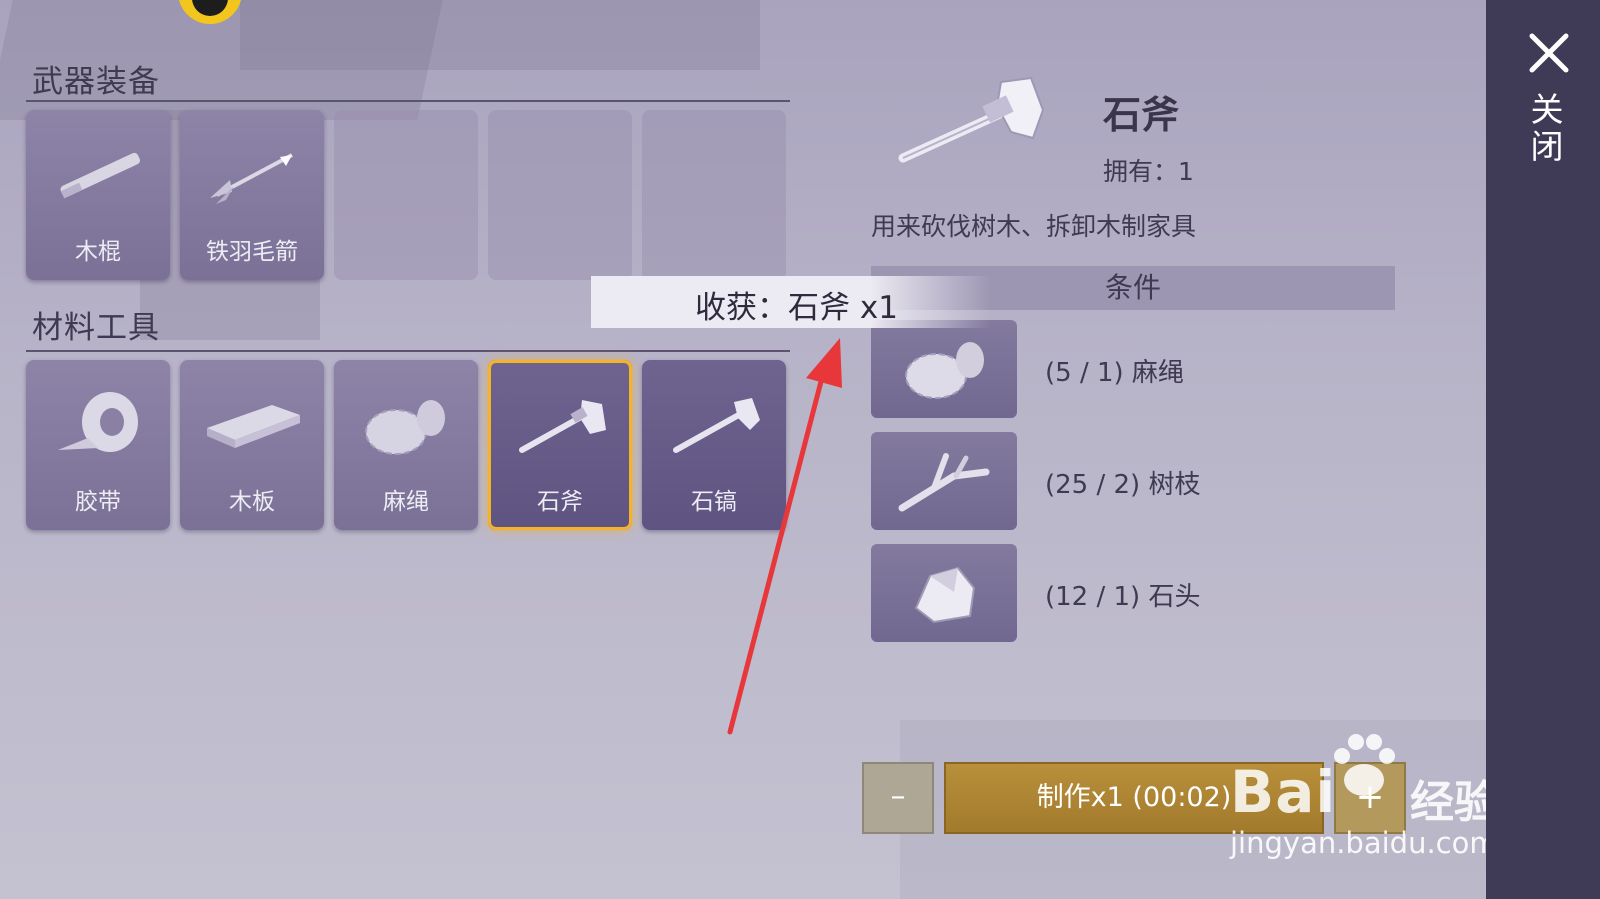  Describe the element at coordinates (1141, 115) in the screenshot. I see `detail-item-name: 石斧` at that location.